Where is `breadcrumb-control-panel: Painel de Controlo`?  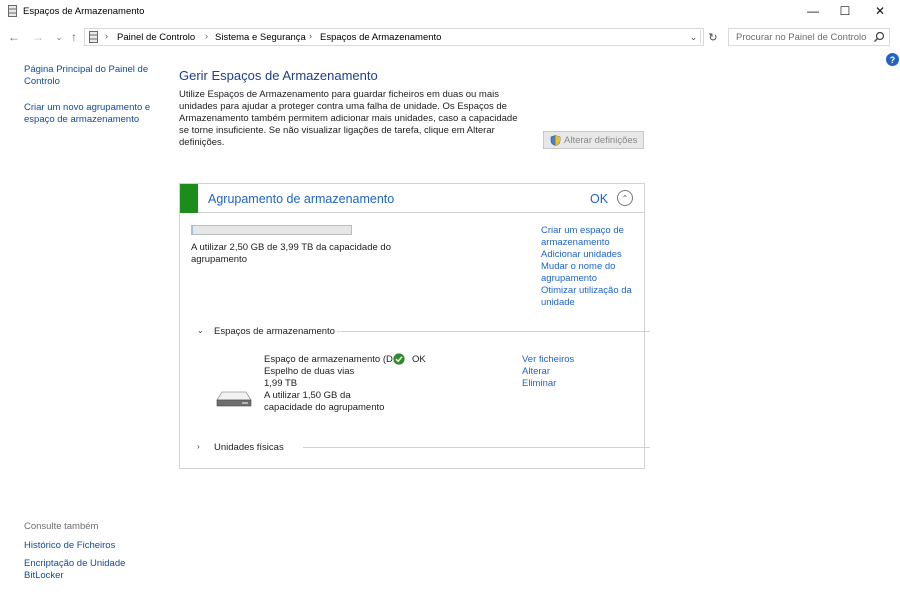
breadcrumb-control-panel: Painel de Controlo is located at coordinates (156, 37).